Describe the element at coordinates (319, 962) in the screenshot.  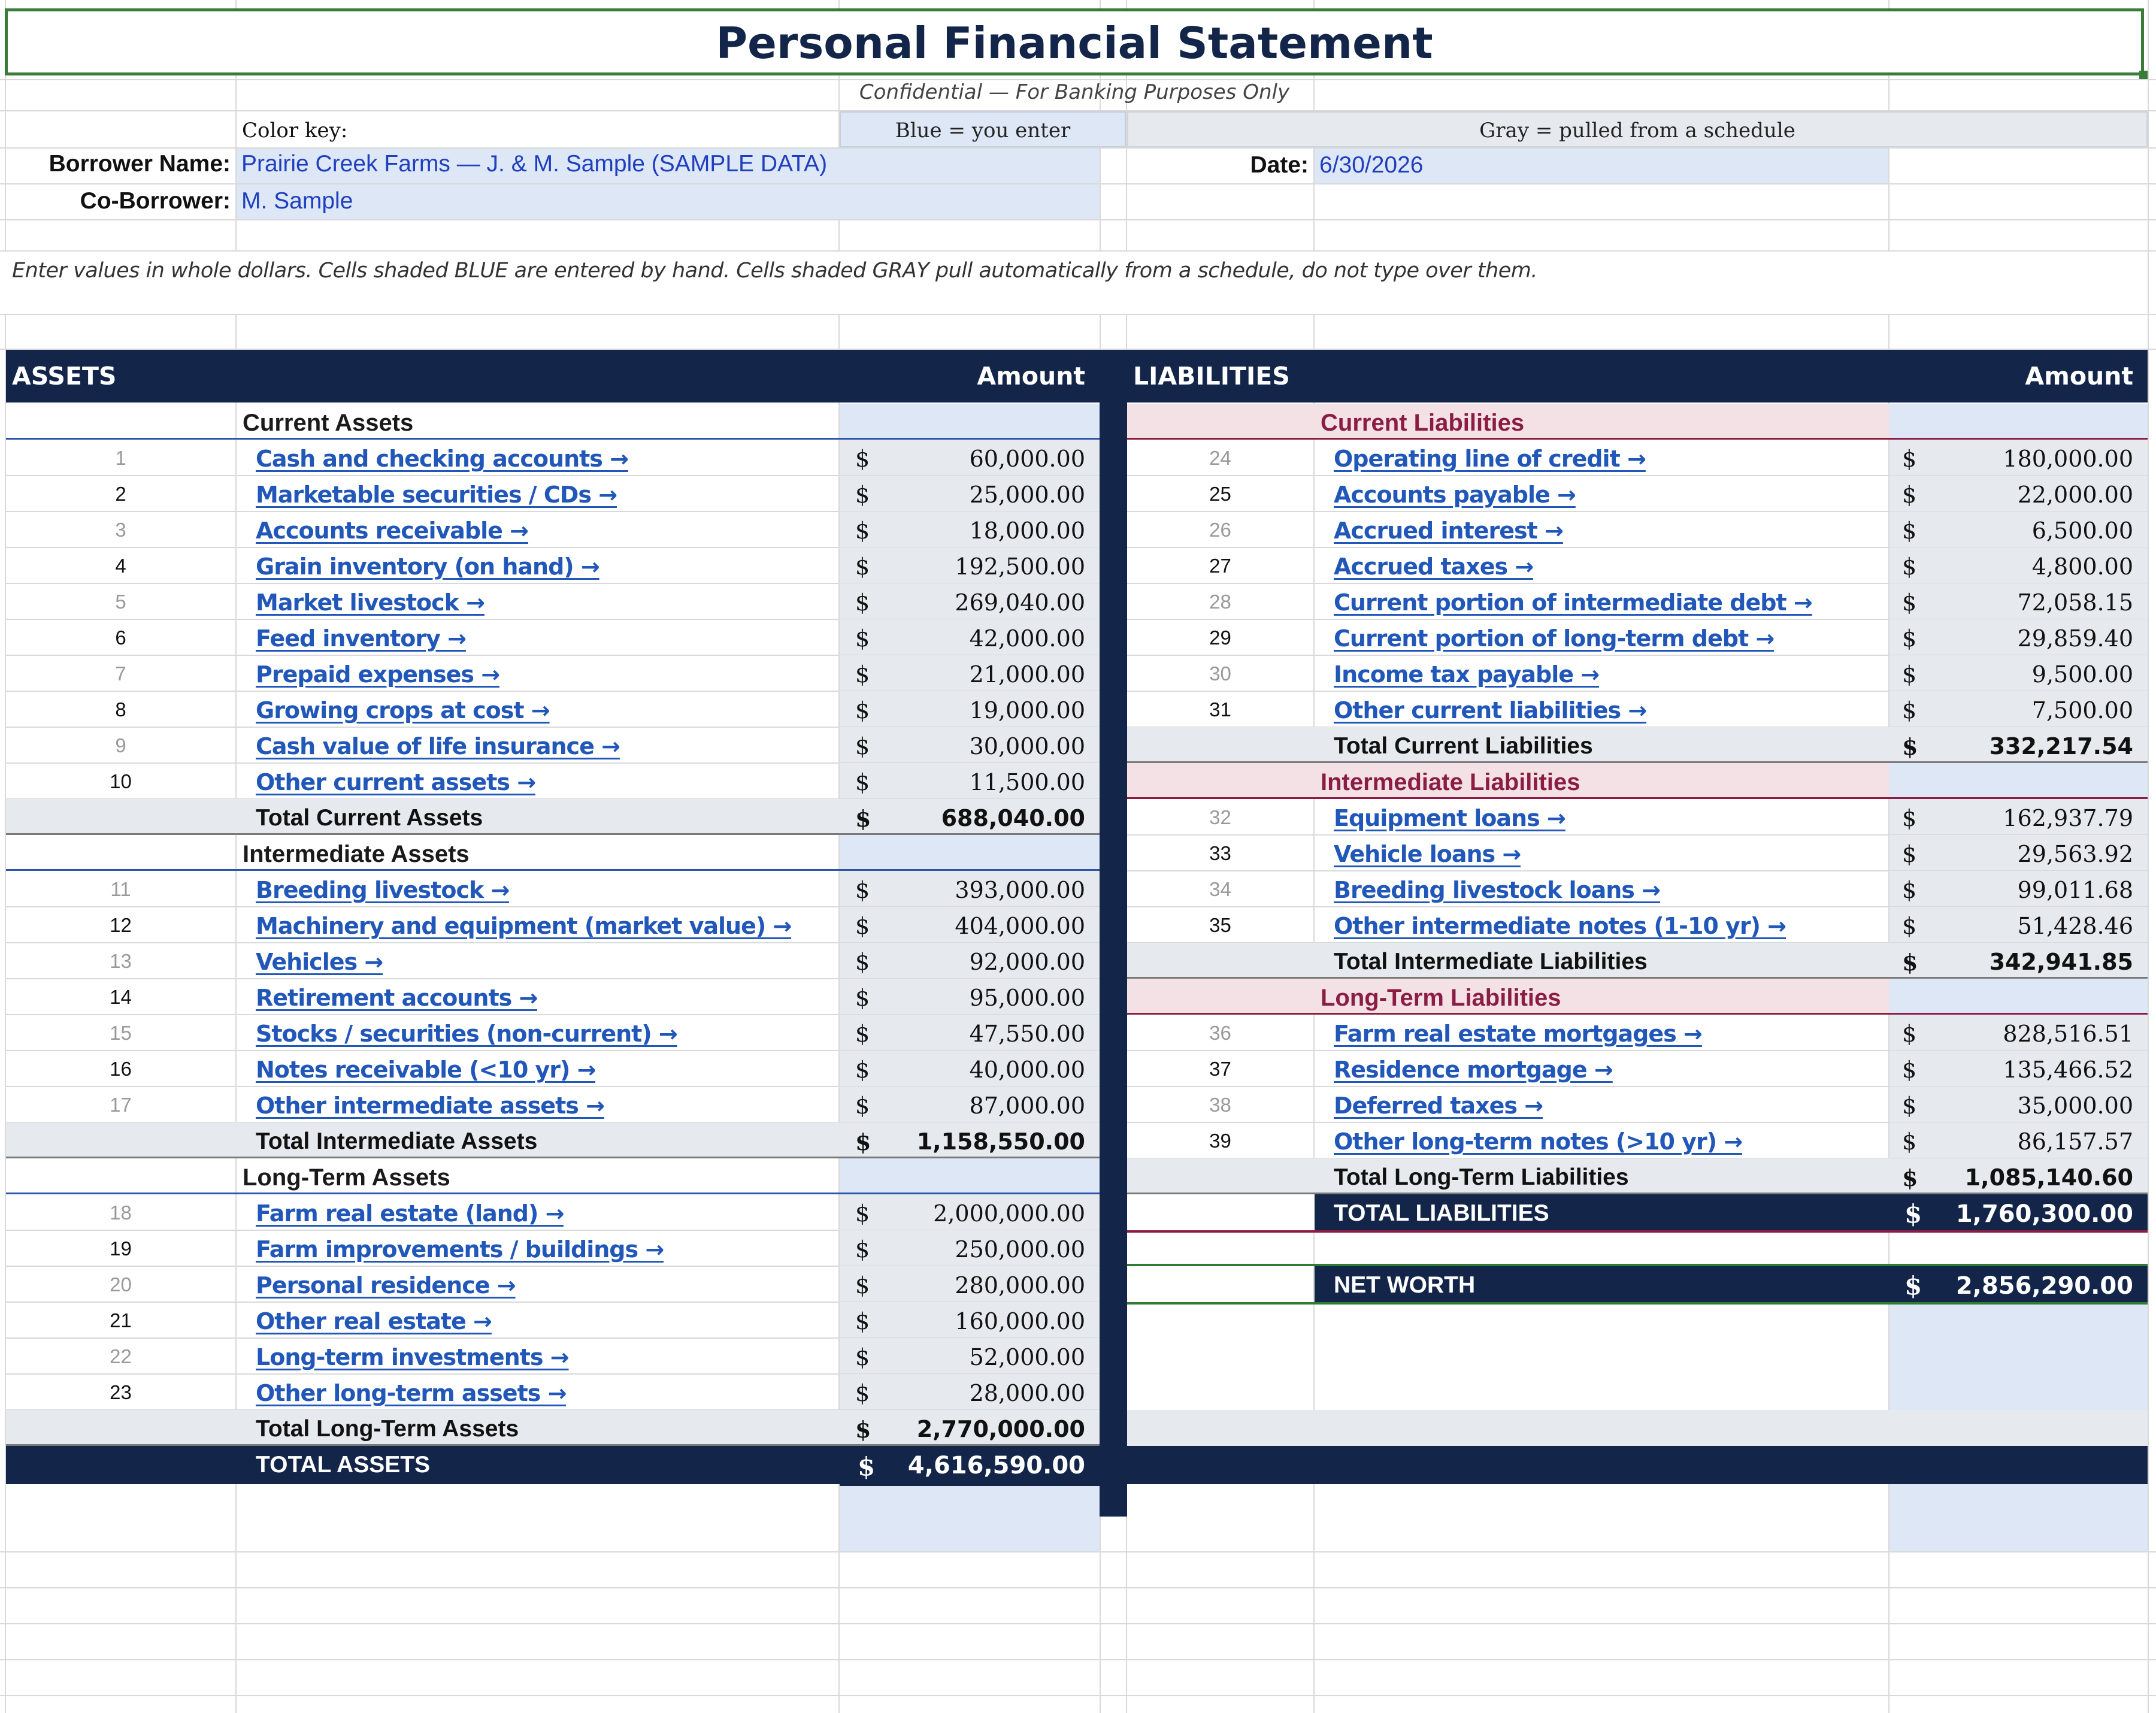
I see `assets-row-link: Vehicles →` at that location.